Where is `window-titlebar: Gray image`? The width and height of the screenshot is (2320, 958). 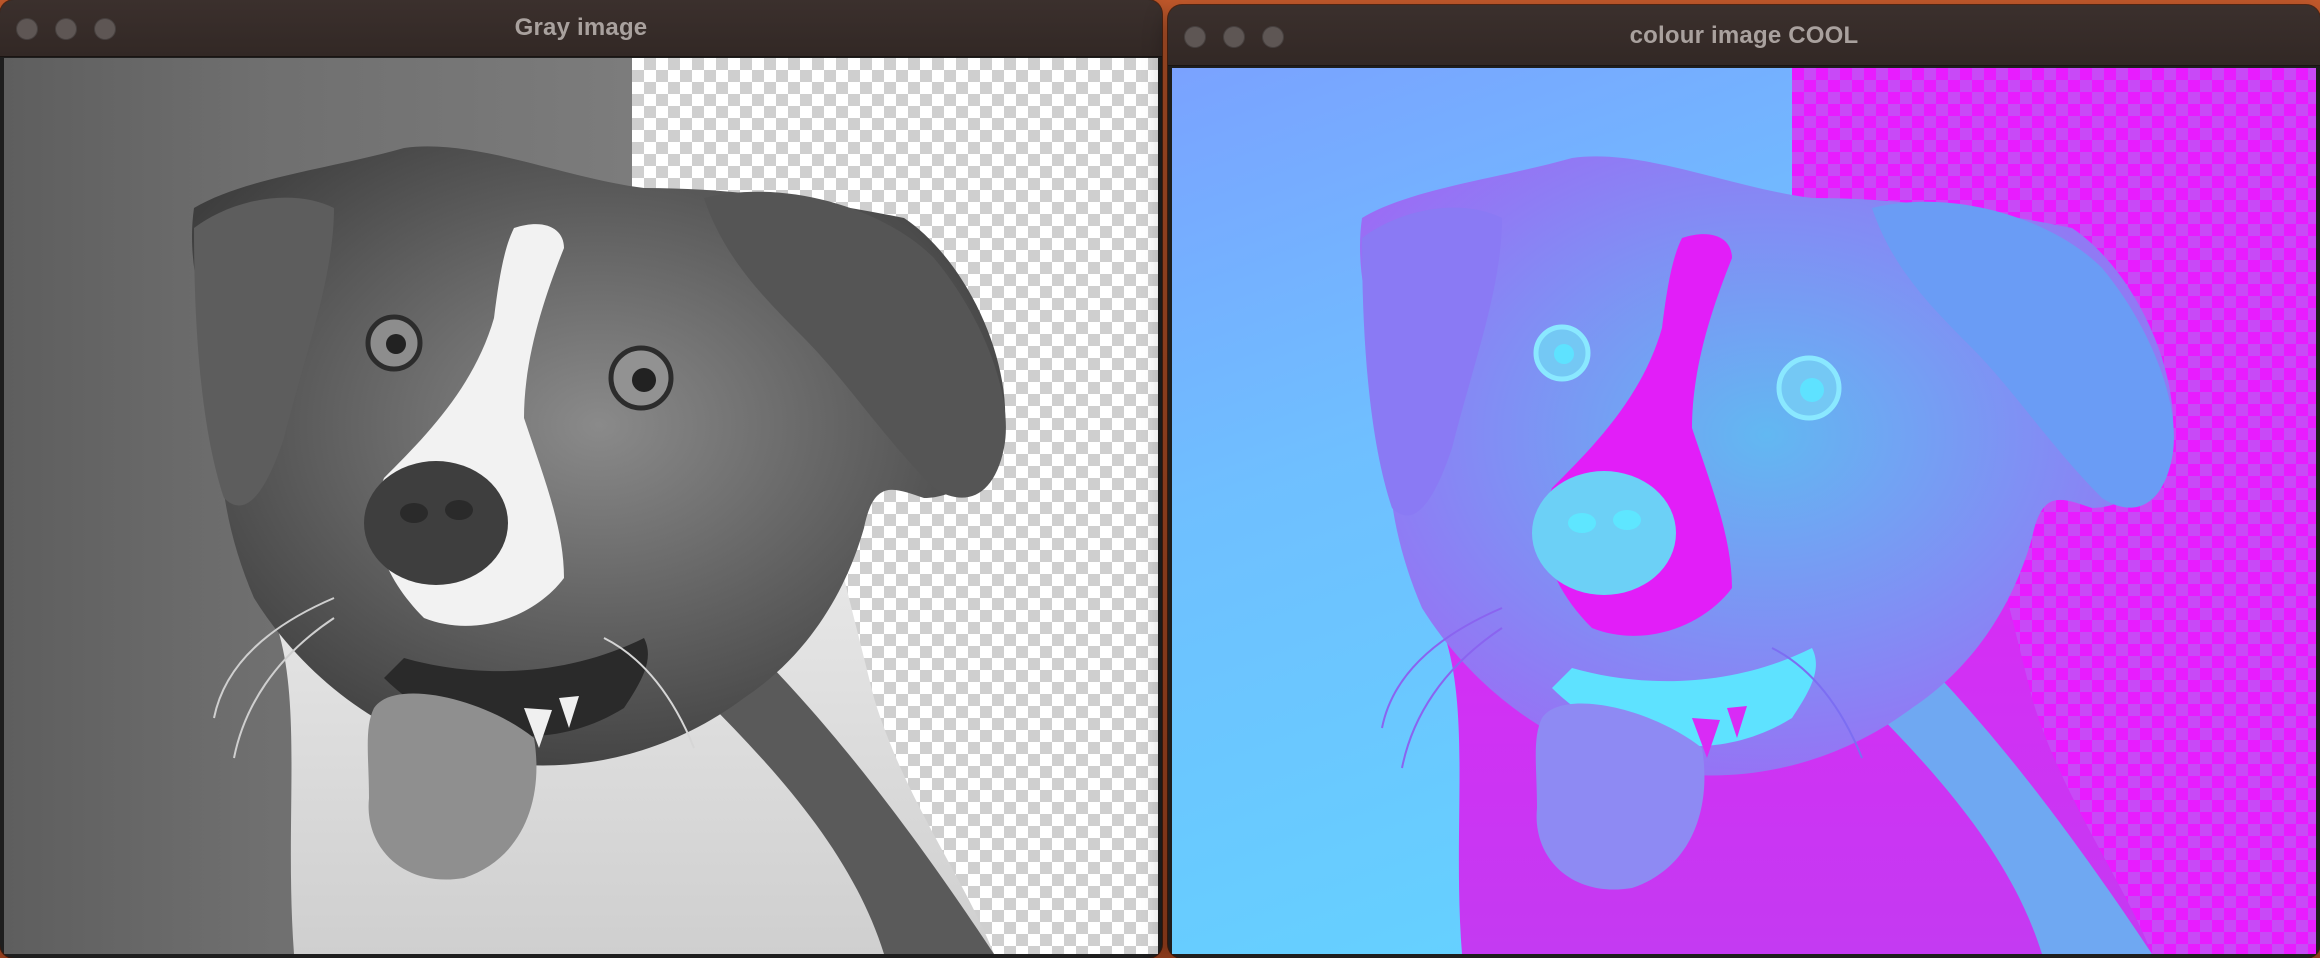 window-titlebar: Gray image is located at coordinates (581, 28).